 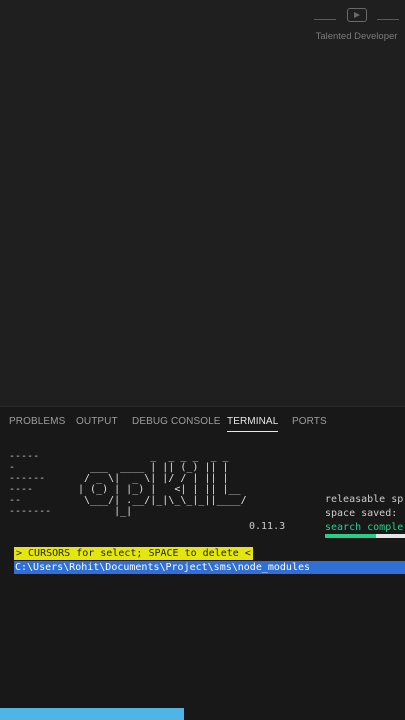 What do you see at coordinates (253, 424) in the screenshot?
I see `tab-terminal: TERMINAL` at bounding box center [253, 424].